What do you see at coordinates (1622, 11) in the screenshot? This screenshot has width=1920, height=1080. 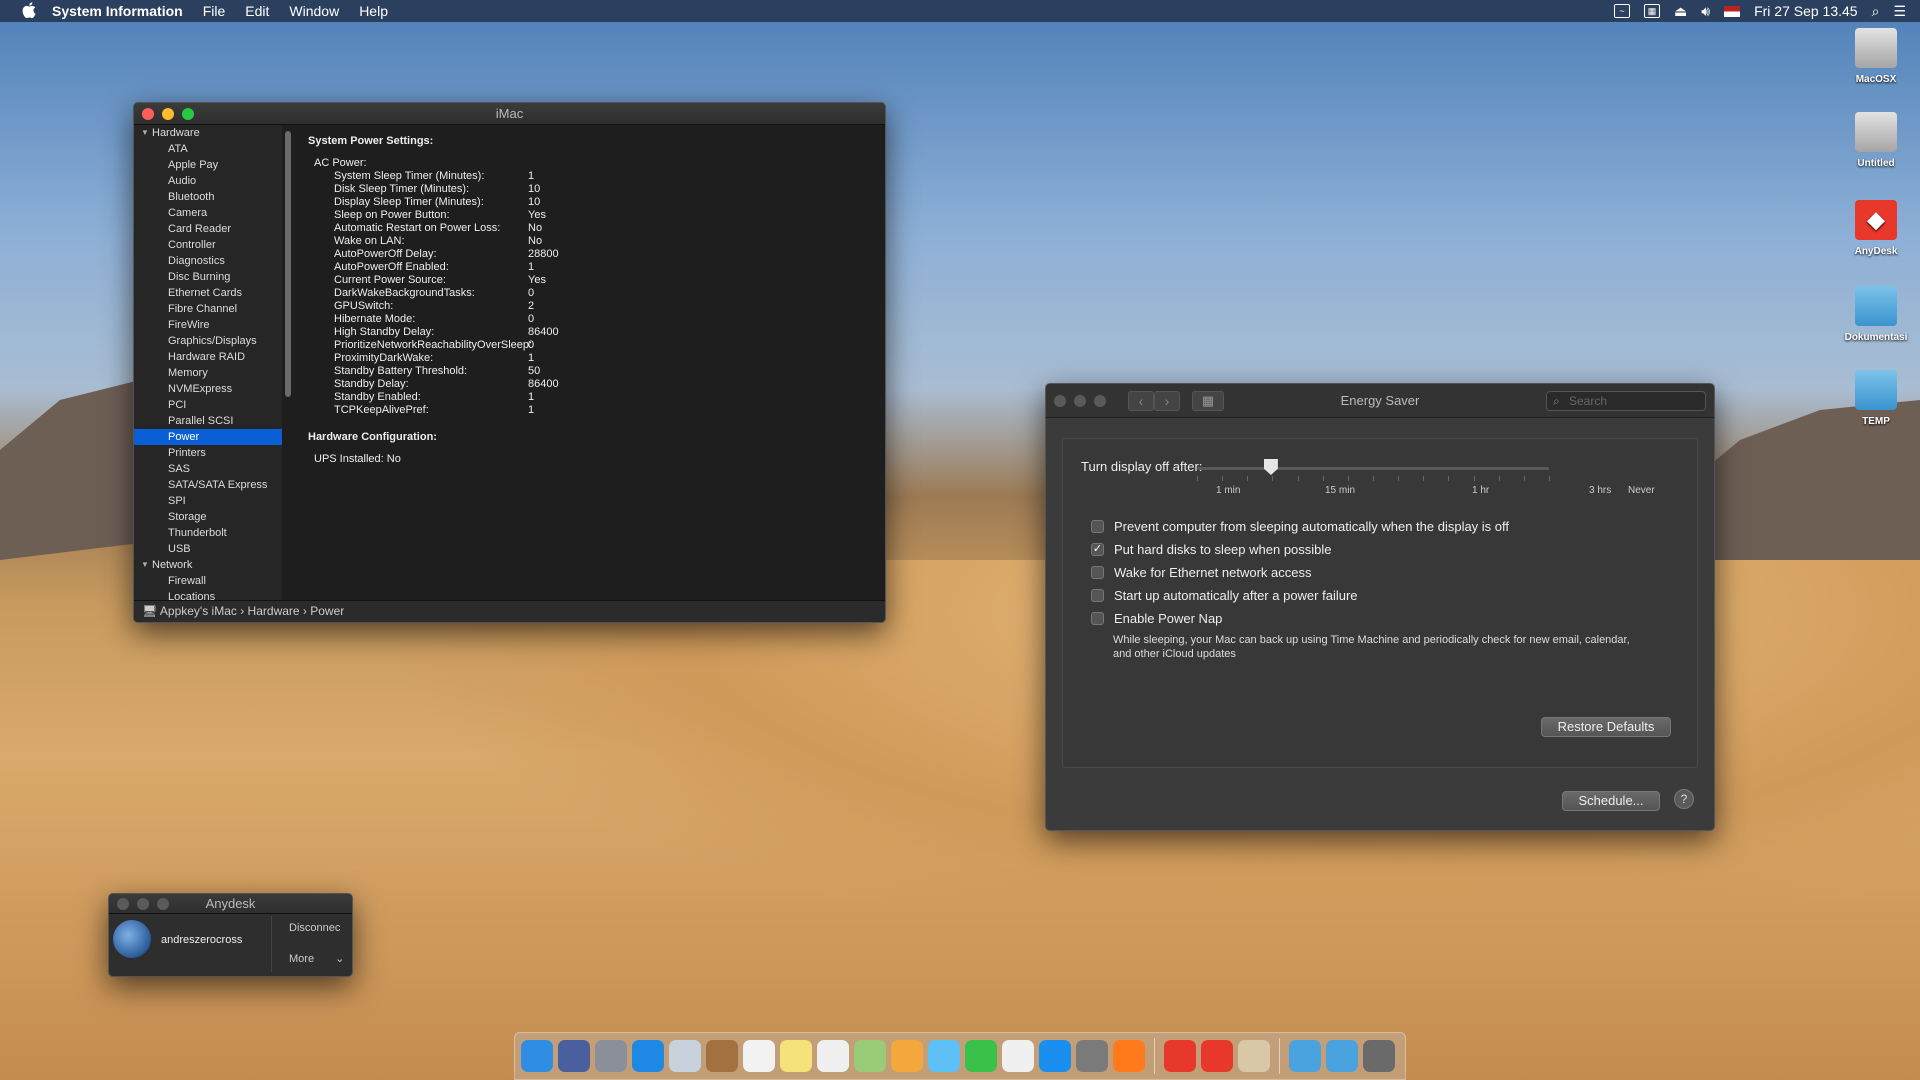 I see `activity-monitor-icon: ~` at bounding box center [1622, 11].